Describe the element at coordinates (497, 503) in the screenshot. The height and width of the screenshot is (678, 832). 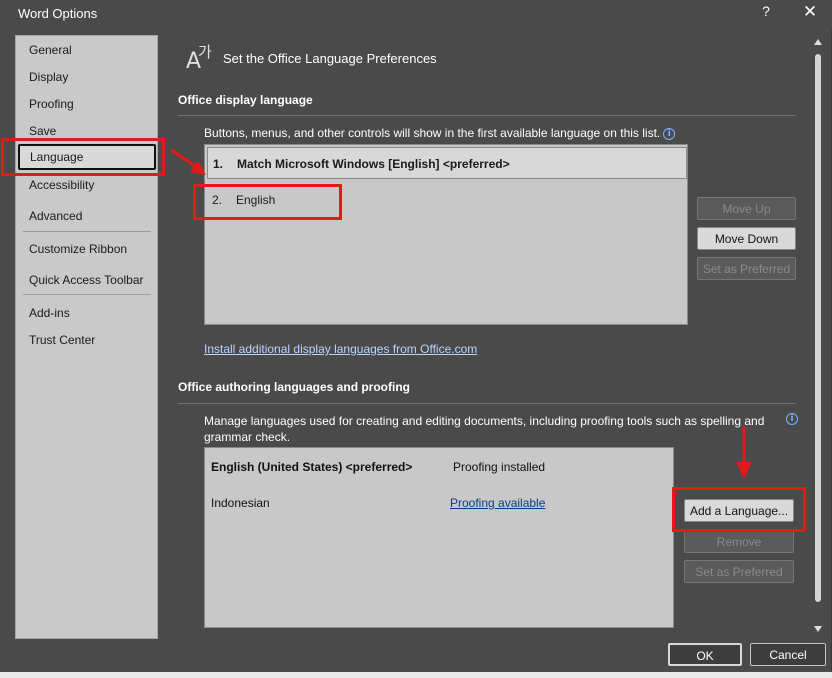
I see `proofing-available-link: Proofing available` at that location.